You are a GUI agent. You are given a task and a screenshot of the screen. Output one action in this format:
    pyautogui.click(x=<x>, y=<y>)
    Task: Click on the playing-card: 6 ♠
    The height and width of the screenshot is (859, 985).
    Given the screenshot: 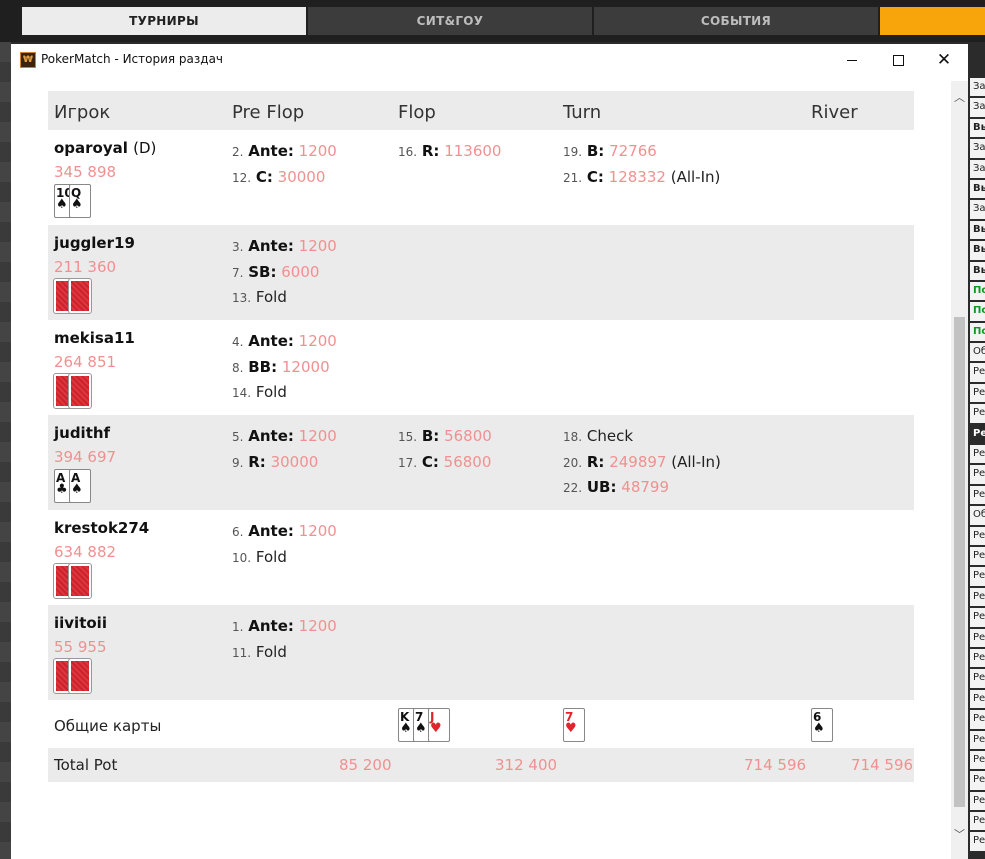 What is the action you would take?
    pyautogui.click(x=822, y=725)
    